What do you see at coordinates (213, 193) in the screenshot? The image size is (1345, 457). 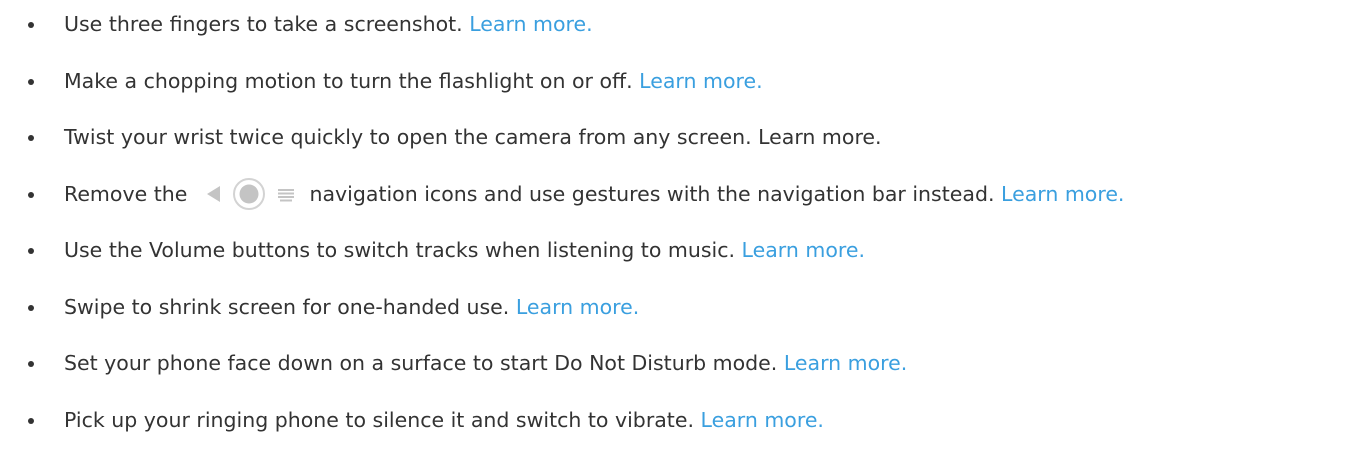 I see `back-icon` at bounding box center [213, 193].